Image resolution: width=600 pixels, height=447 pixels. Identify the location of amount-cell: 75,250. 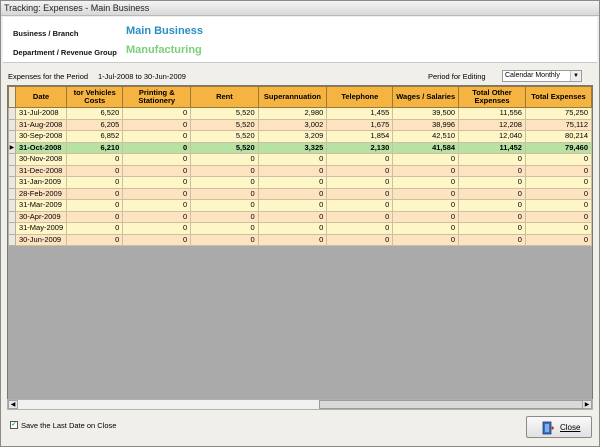
(558, 113).